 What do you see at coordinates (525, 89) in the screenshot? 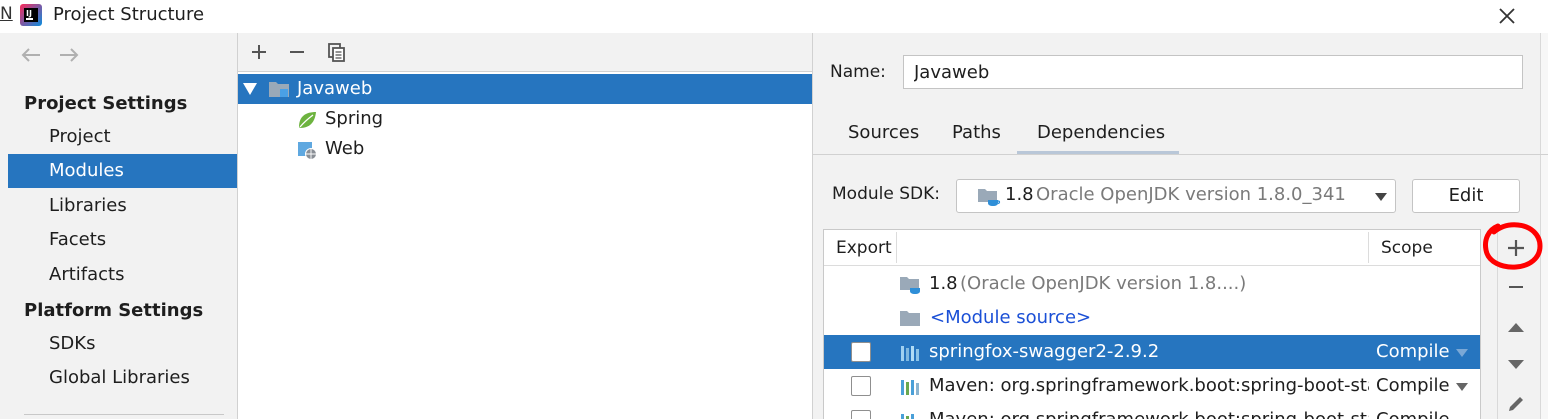
I see `tree-node-javaweb: Javaweb` at bounding box center [525, 89].